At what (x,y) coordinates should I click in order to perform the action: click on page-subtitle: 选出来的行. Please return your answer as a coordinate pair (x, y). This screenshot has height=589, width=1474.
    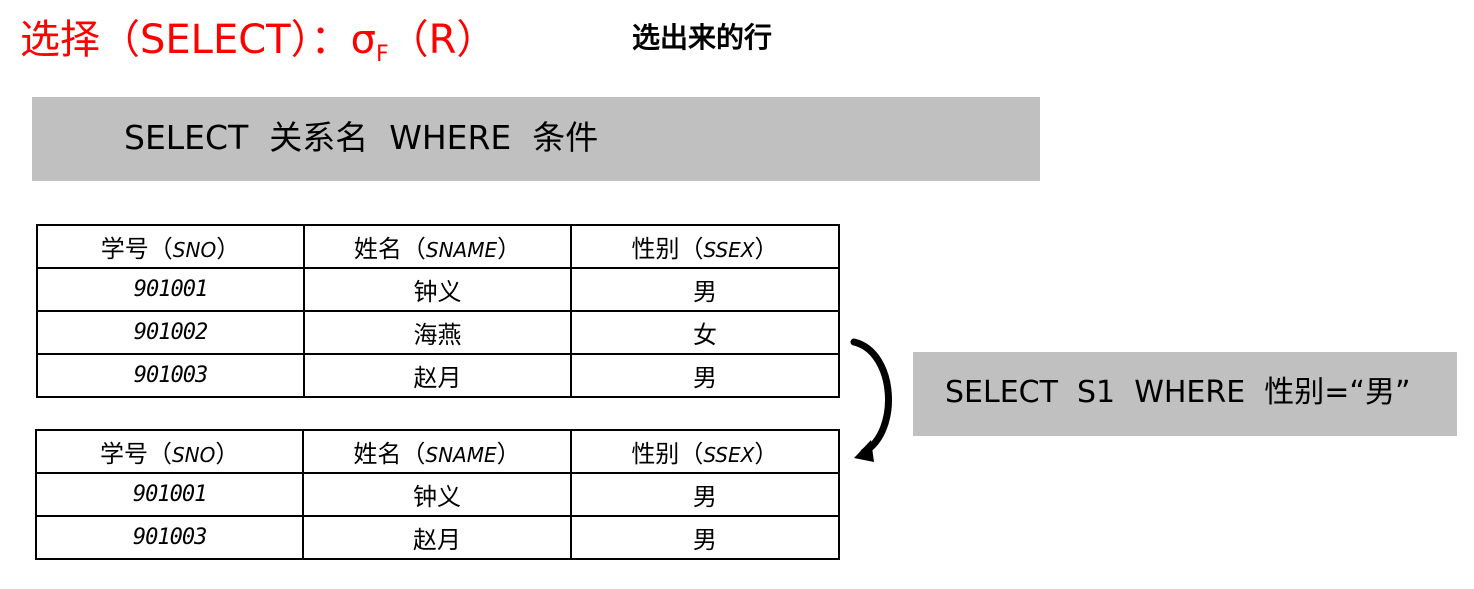
    Looking at the image, I should click on (702, 37).